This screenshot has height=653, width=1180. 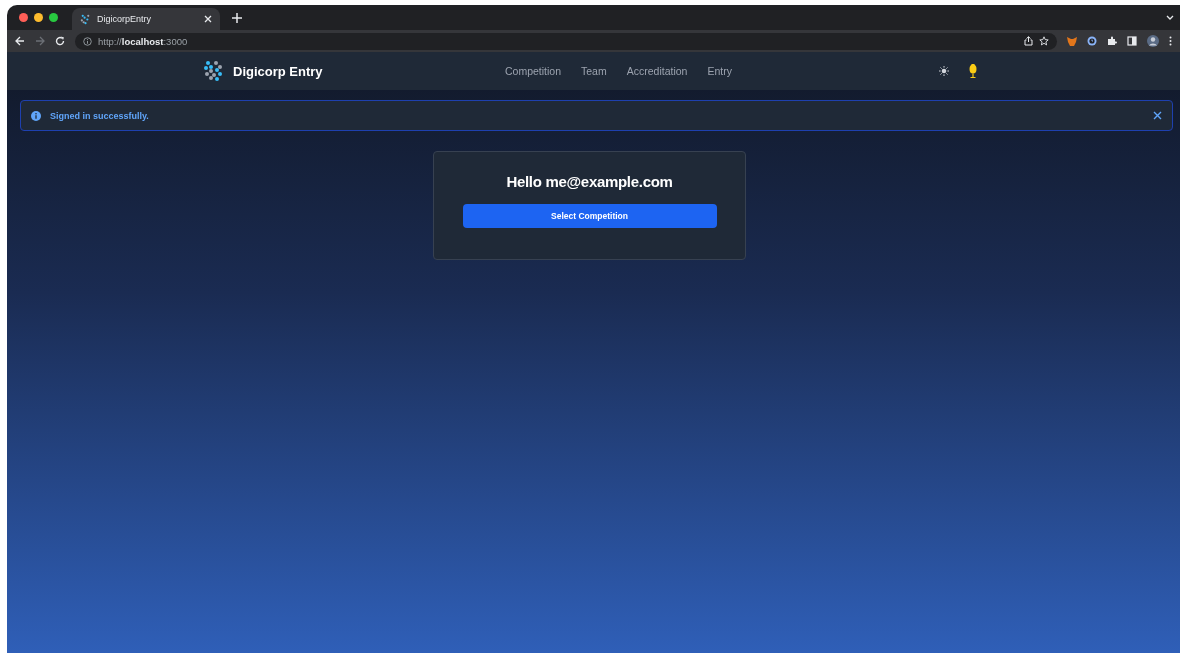 I want to click on url-text: http://localhost:3000, so click(x=143, y=41).